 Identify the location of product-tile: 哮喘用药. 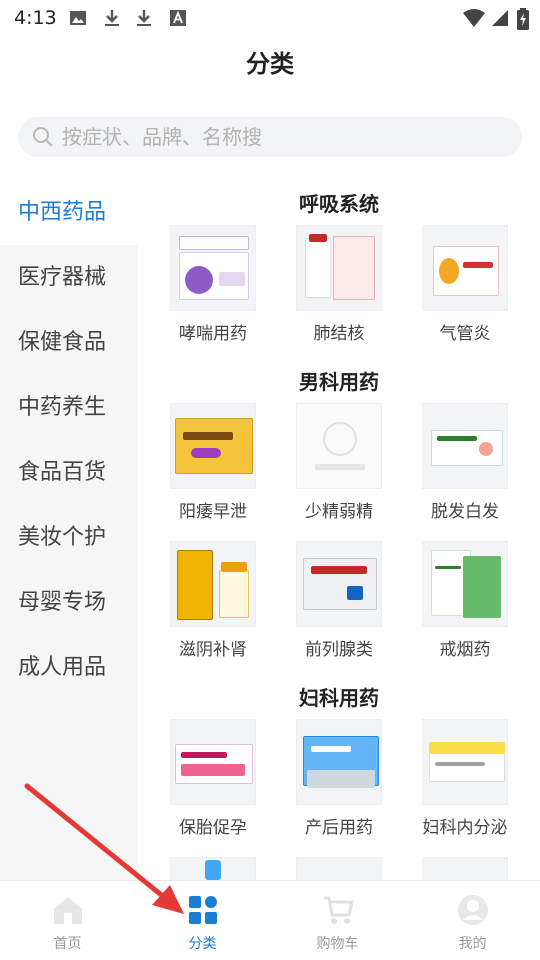
(213, 284).